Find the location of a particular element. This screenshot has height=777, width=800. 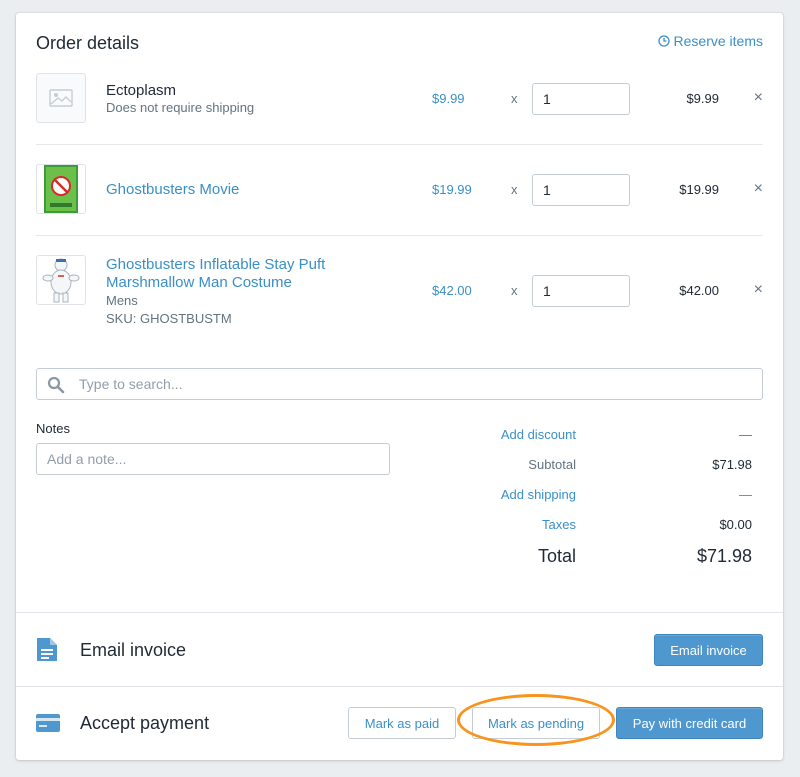

subtotal-label: Subtotal is located at coordinates (552, 464).